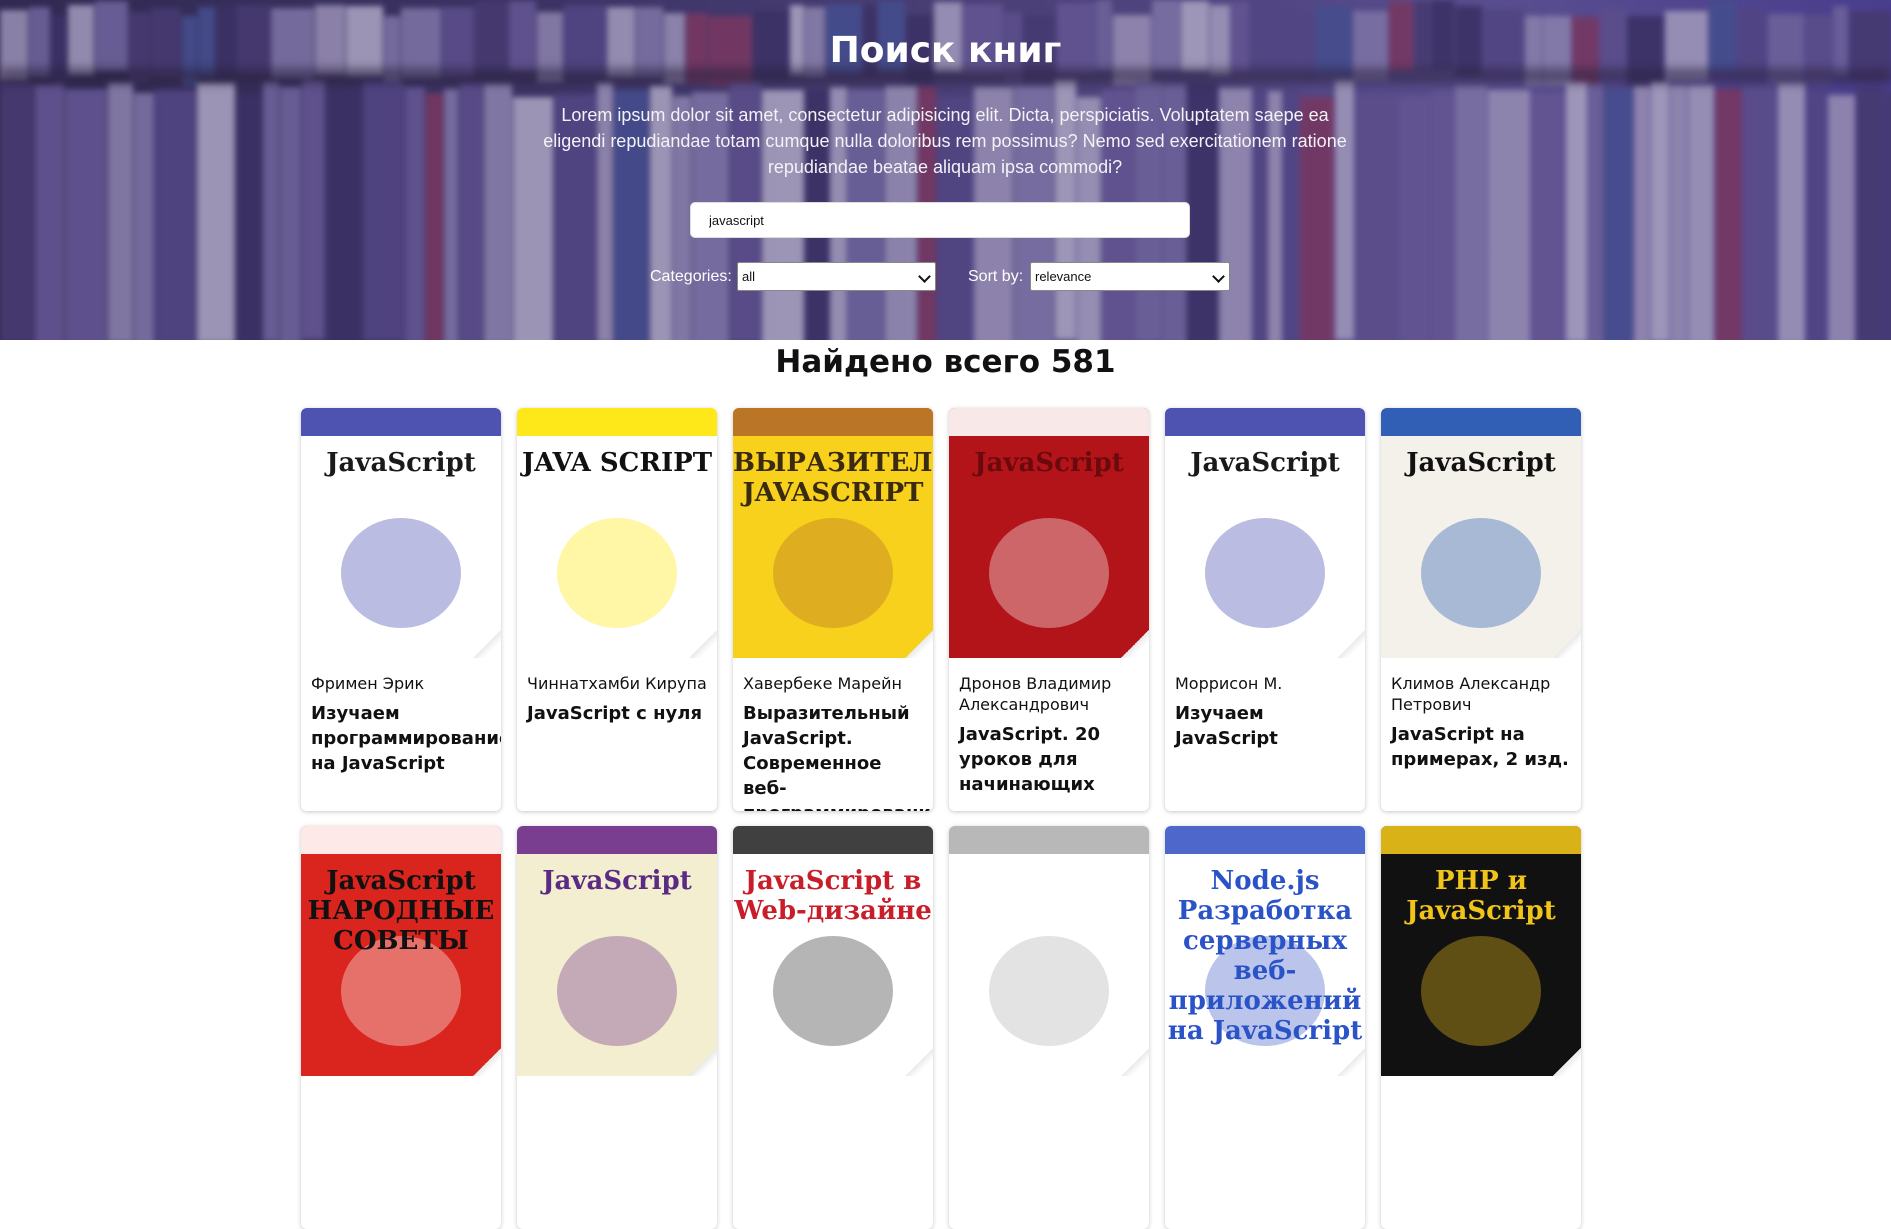  Describe the element at coordinates (1030, 759) in the screenshot. I see `book-title: JavaScript. 20 уроков для начинающих` at that location.